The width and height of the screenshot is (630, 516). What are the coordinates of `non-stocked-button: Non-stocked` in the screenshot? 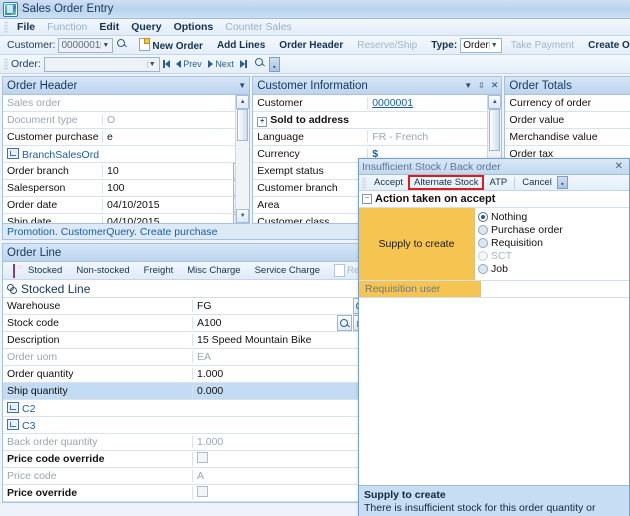 It's located at (102, 270).